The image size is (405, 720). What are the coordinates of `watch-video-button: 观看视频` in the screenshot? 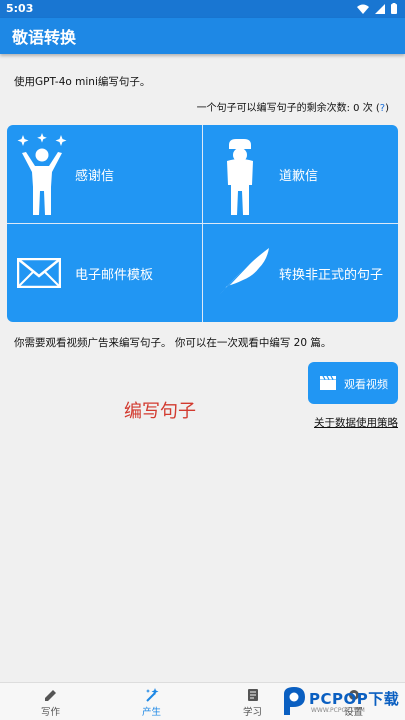 It's located at (353, 383).